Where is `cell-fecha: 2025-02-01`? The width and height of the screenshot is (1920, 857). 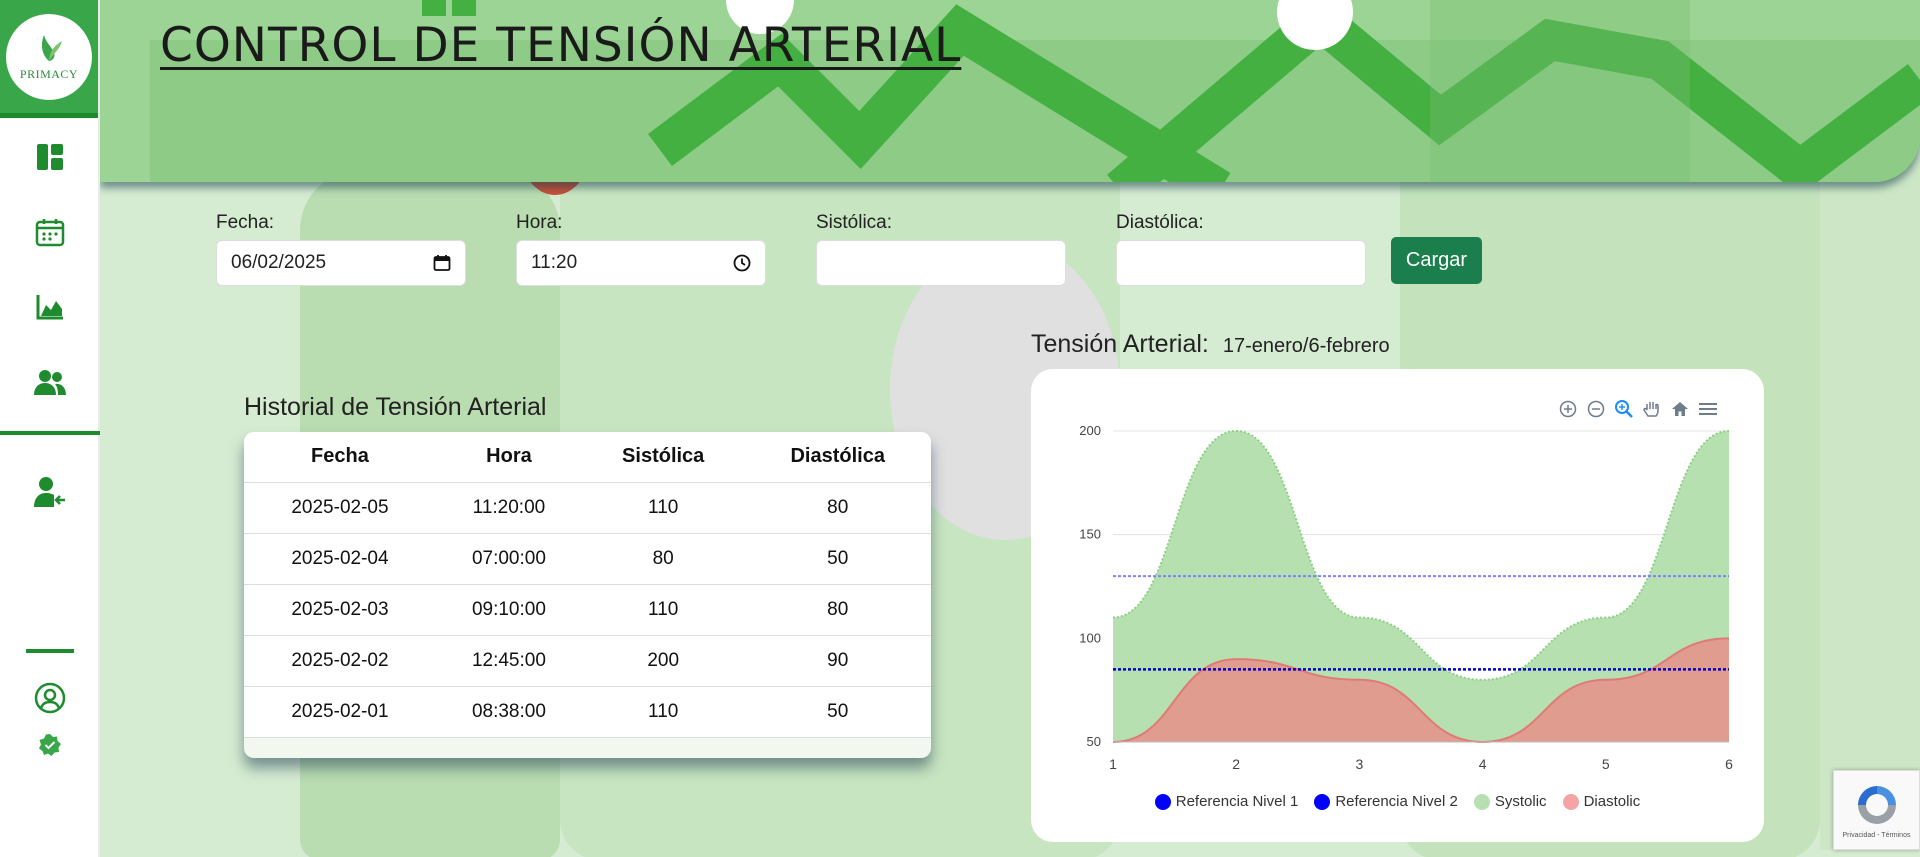 cell-fecha: 2025-02-01 is located at coordinates (340, 712).